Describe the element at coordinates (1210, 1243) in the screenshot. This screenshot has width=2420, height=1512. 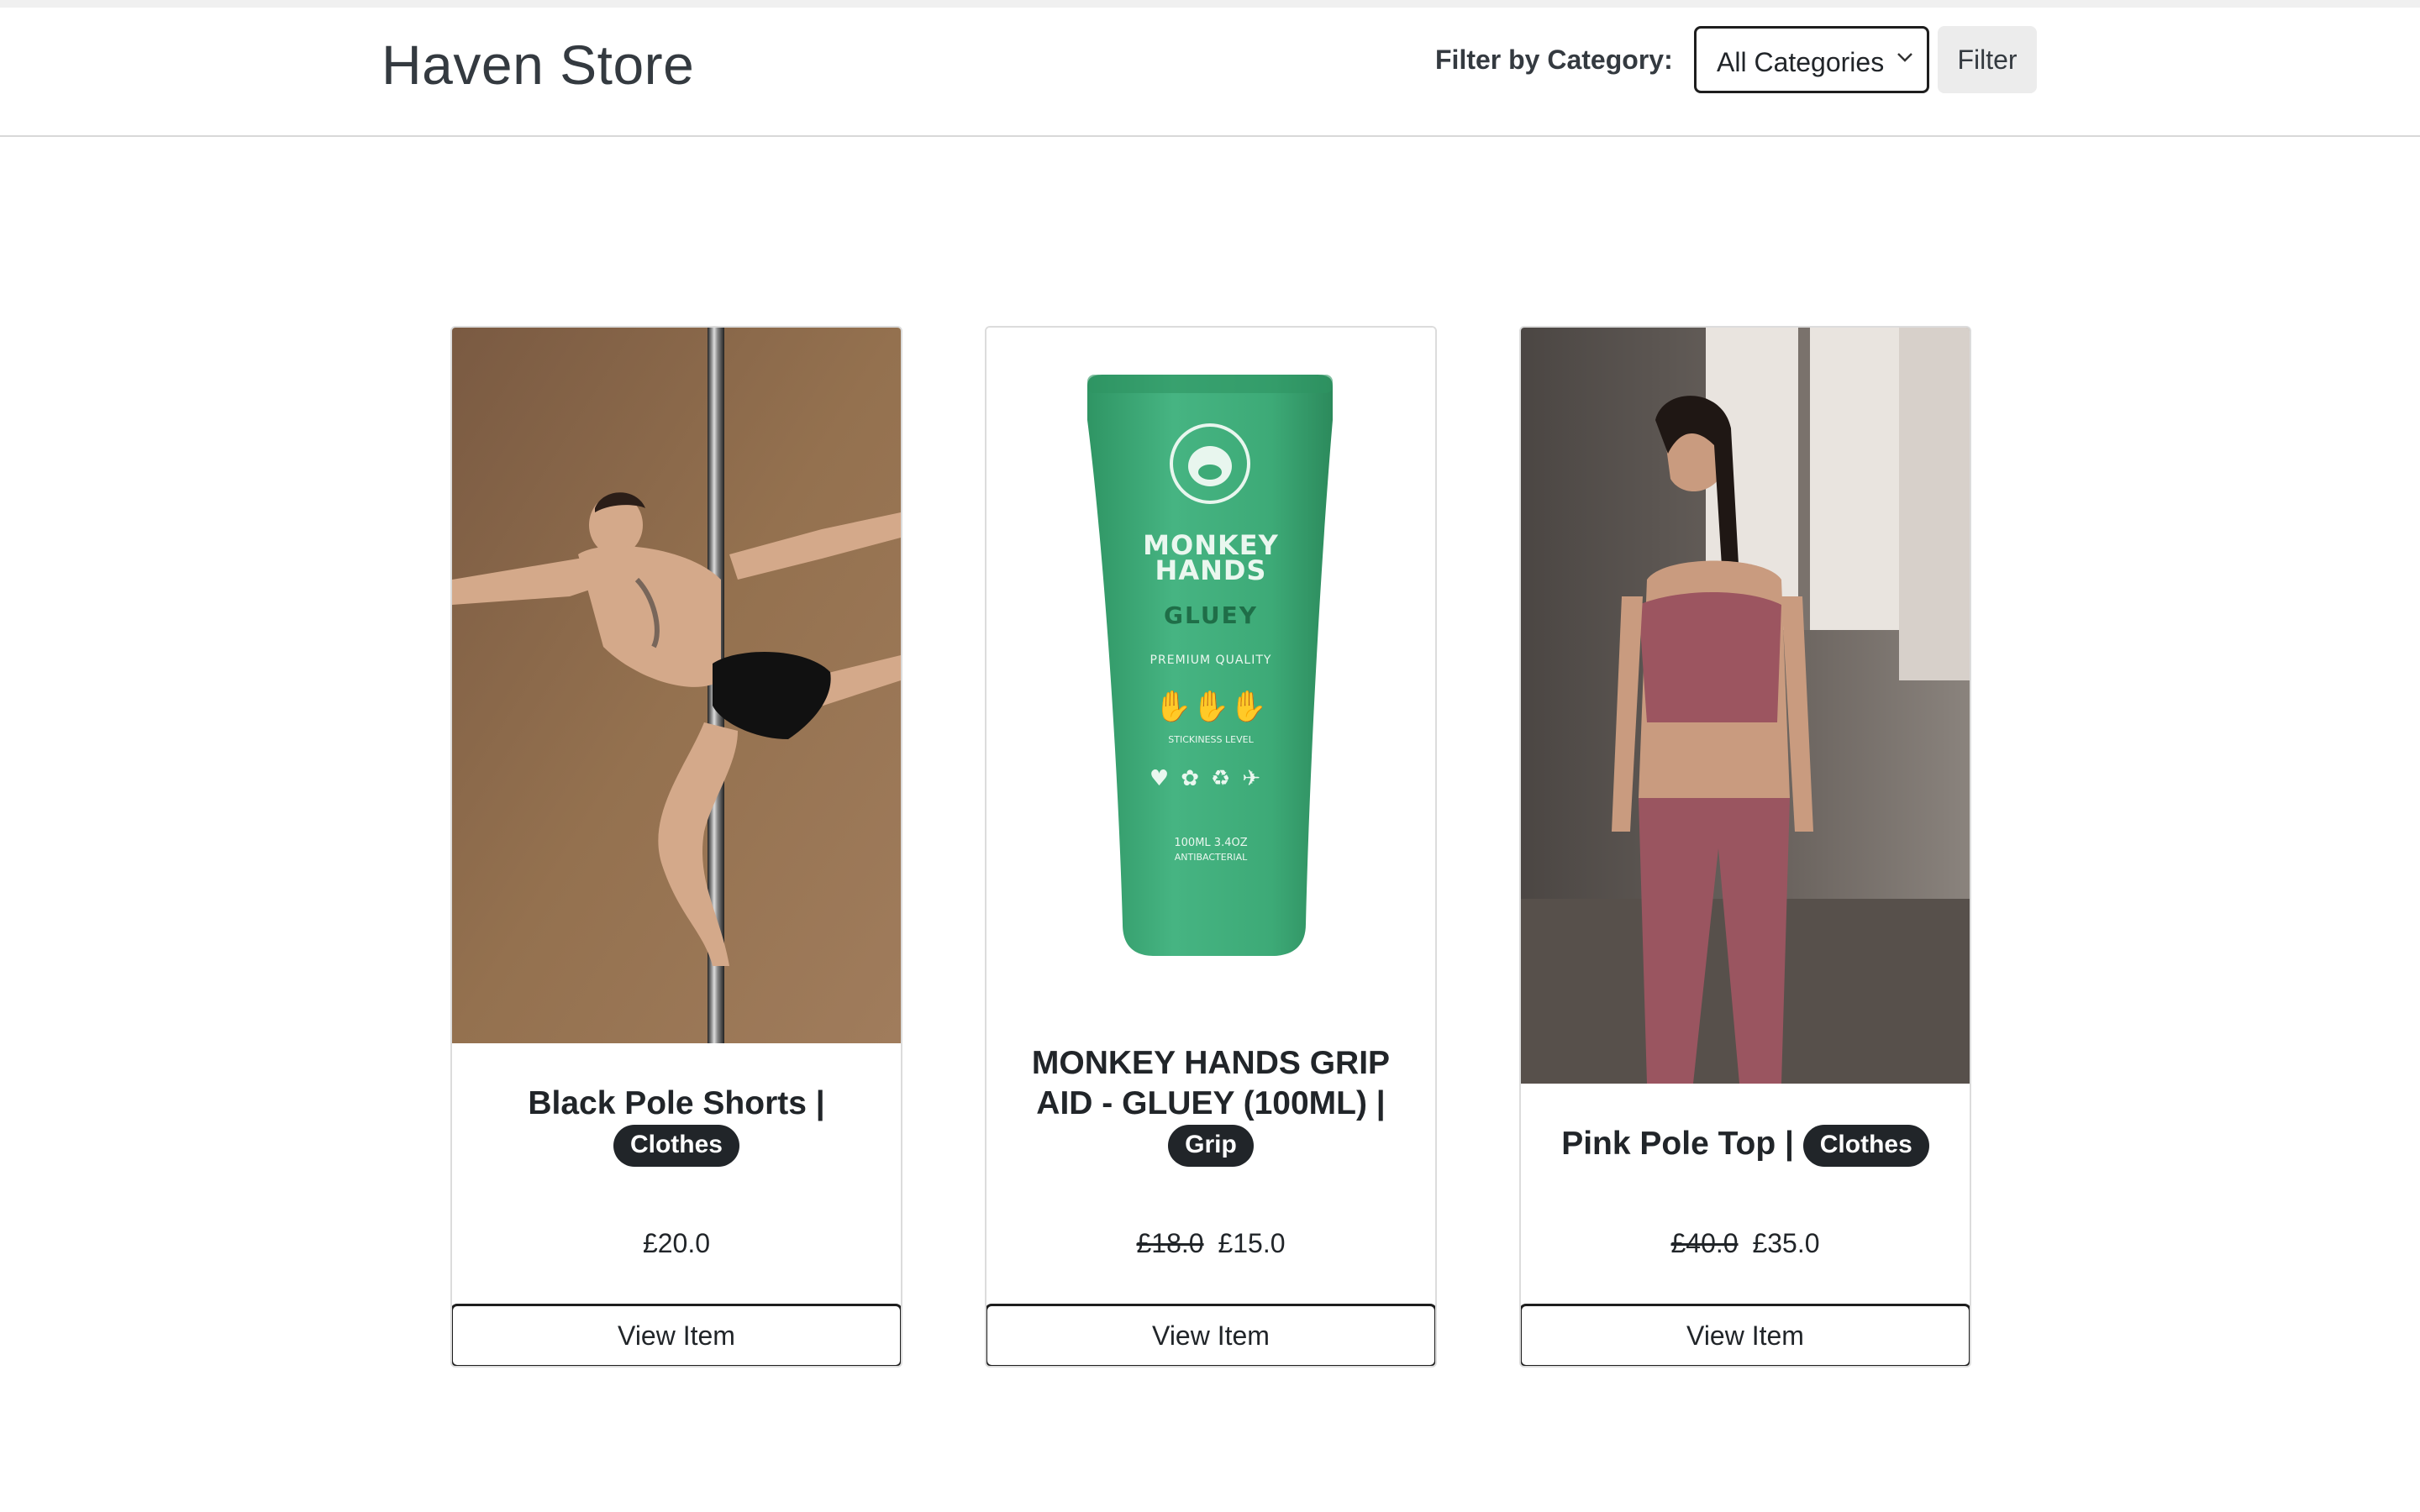
I see `product-price: £18.0 £15.0` at that location.